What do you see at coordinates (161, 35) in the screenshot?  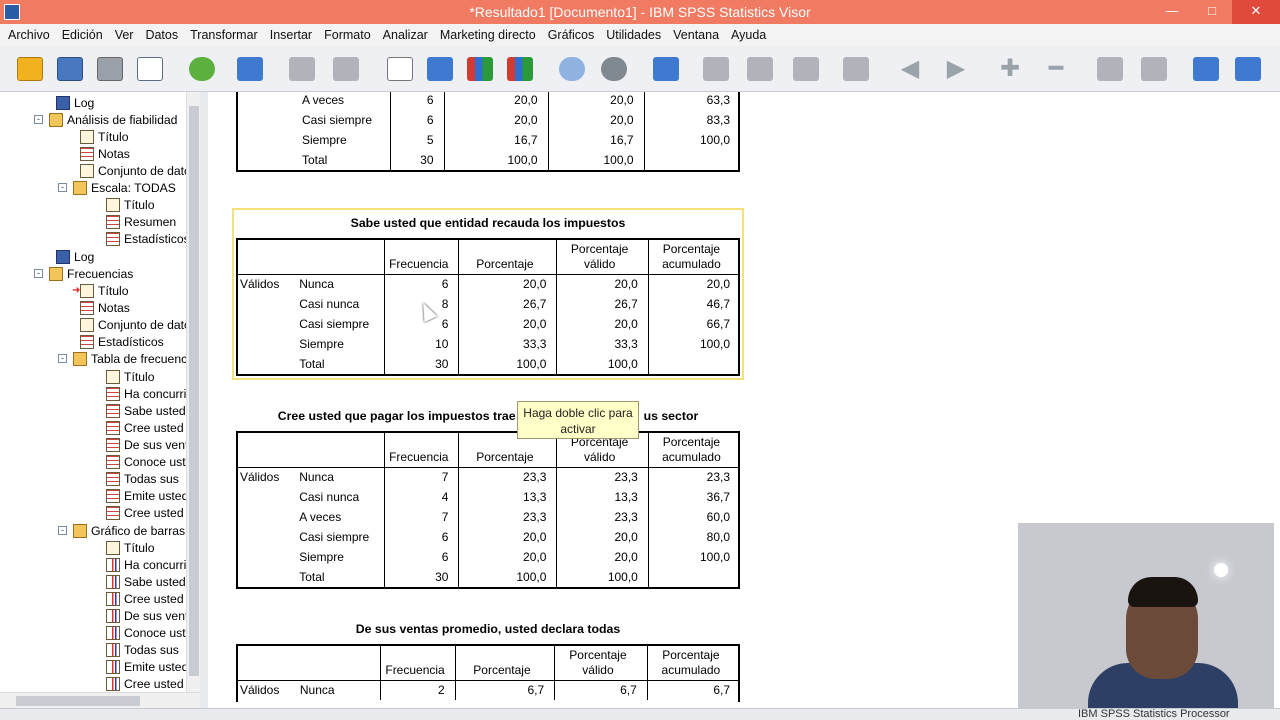 I see `menu-item-datos: Datos` at bounding box center [161, 35].